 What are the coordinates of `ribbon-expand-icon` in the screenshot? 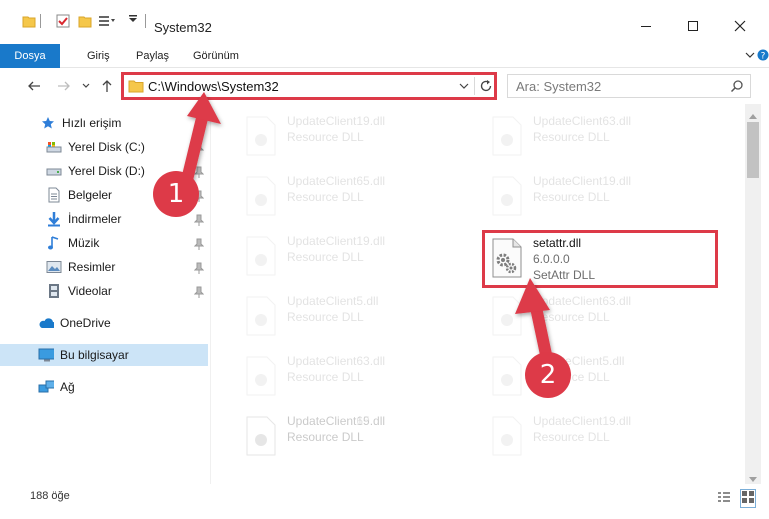 It's located at (750, 56).